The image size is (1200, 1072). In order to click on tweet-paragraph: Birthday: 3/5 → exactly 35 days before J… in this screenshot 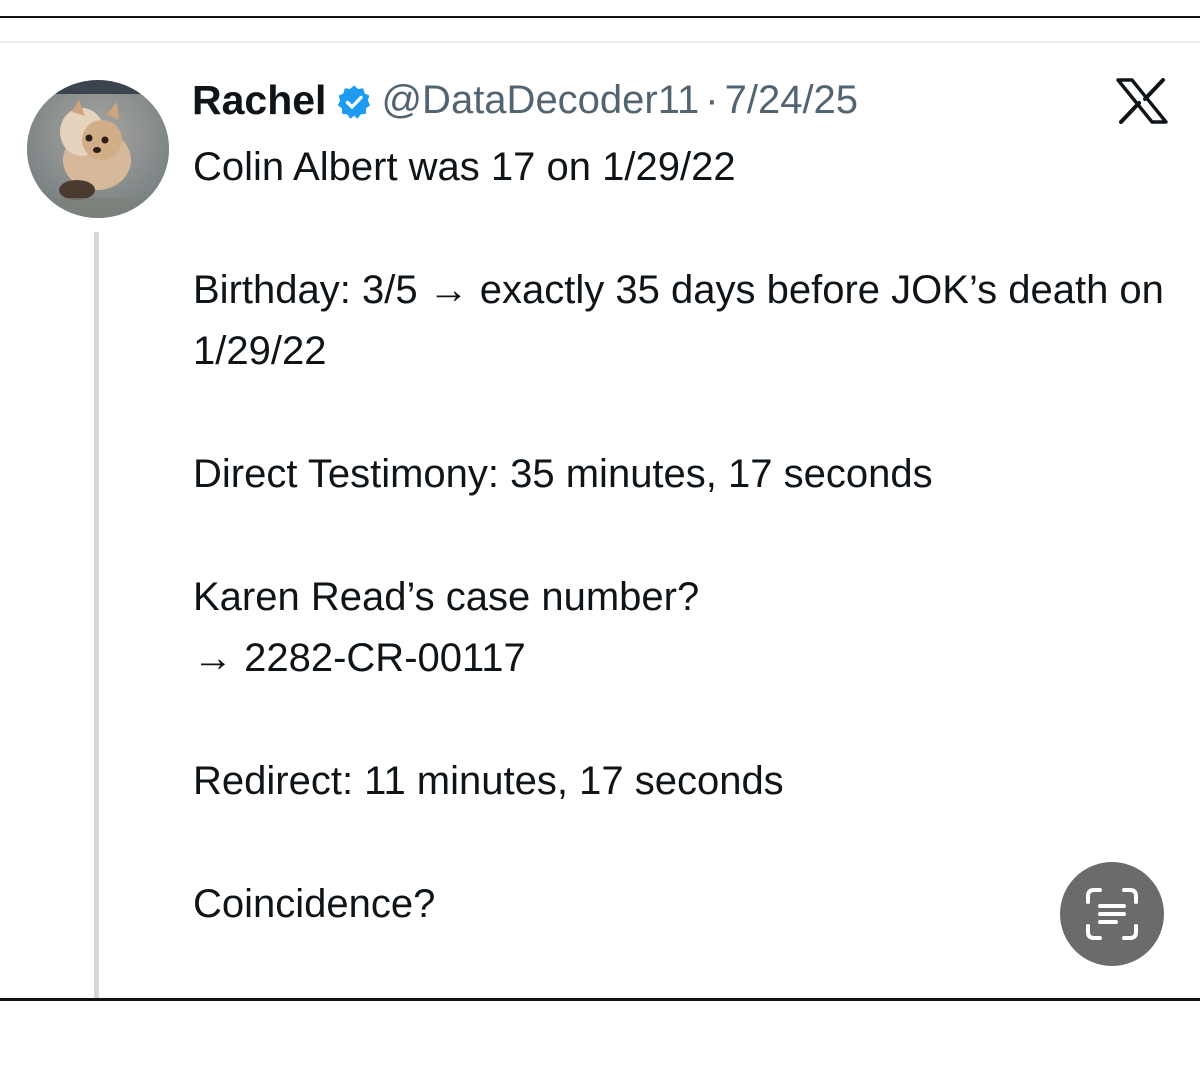, I will do `click(684, 320)`.